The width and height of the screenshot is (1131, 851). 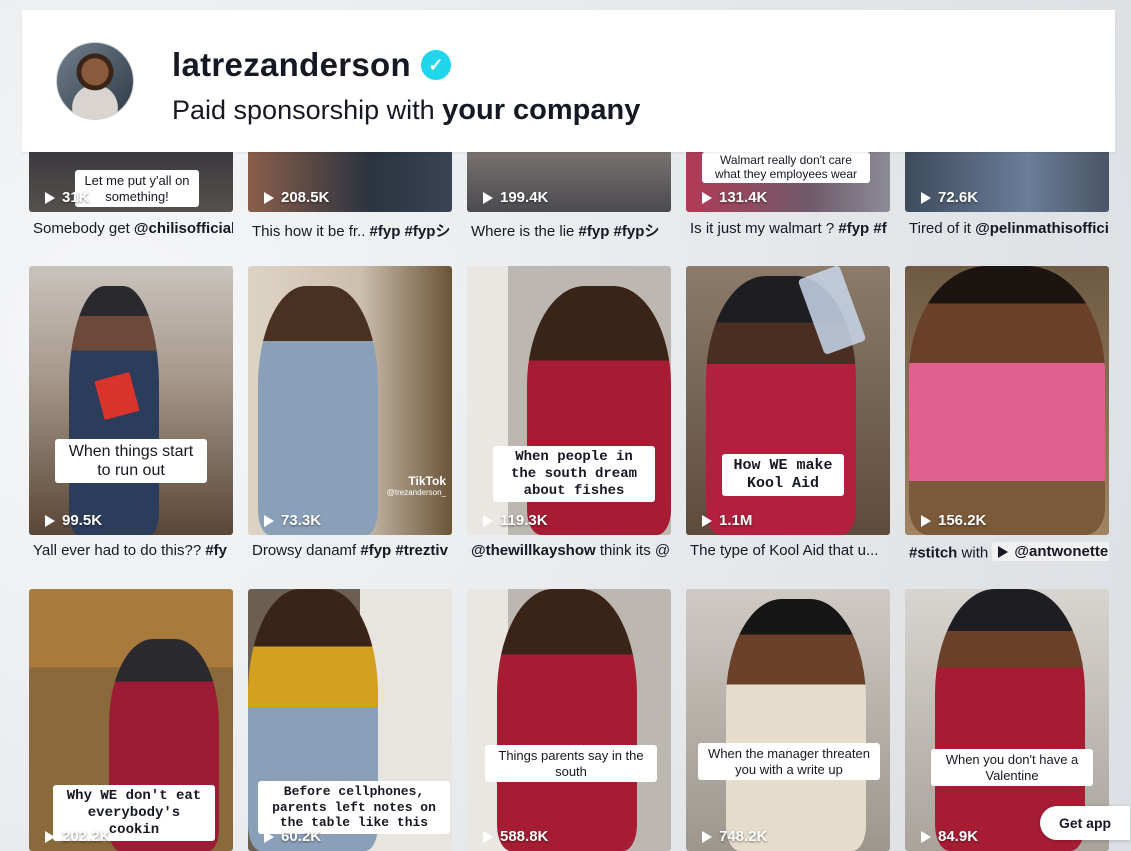 What do you see at coordinates (571, 230) in the screenshot?
I see `video-caption: Where is the lie #fyp #fypシ` at bounding box center [571, 230].